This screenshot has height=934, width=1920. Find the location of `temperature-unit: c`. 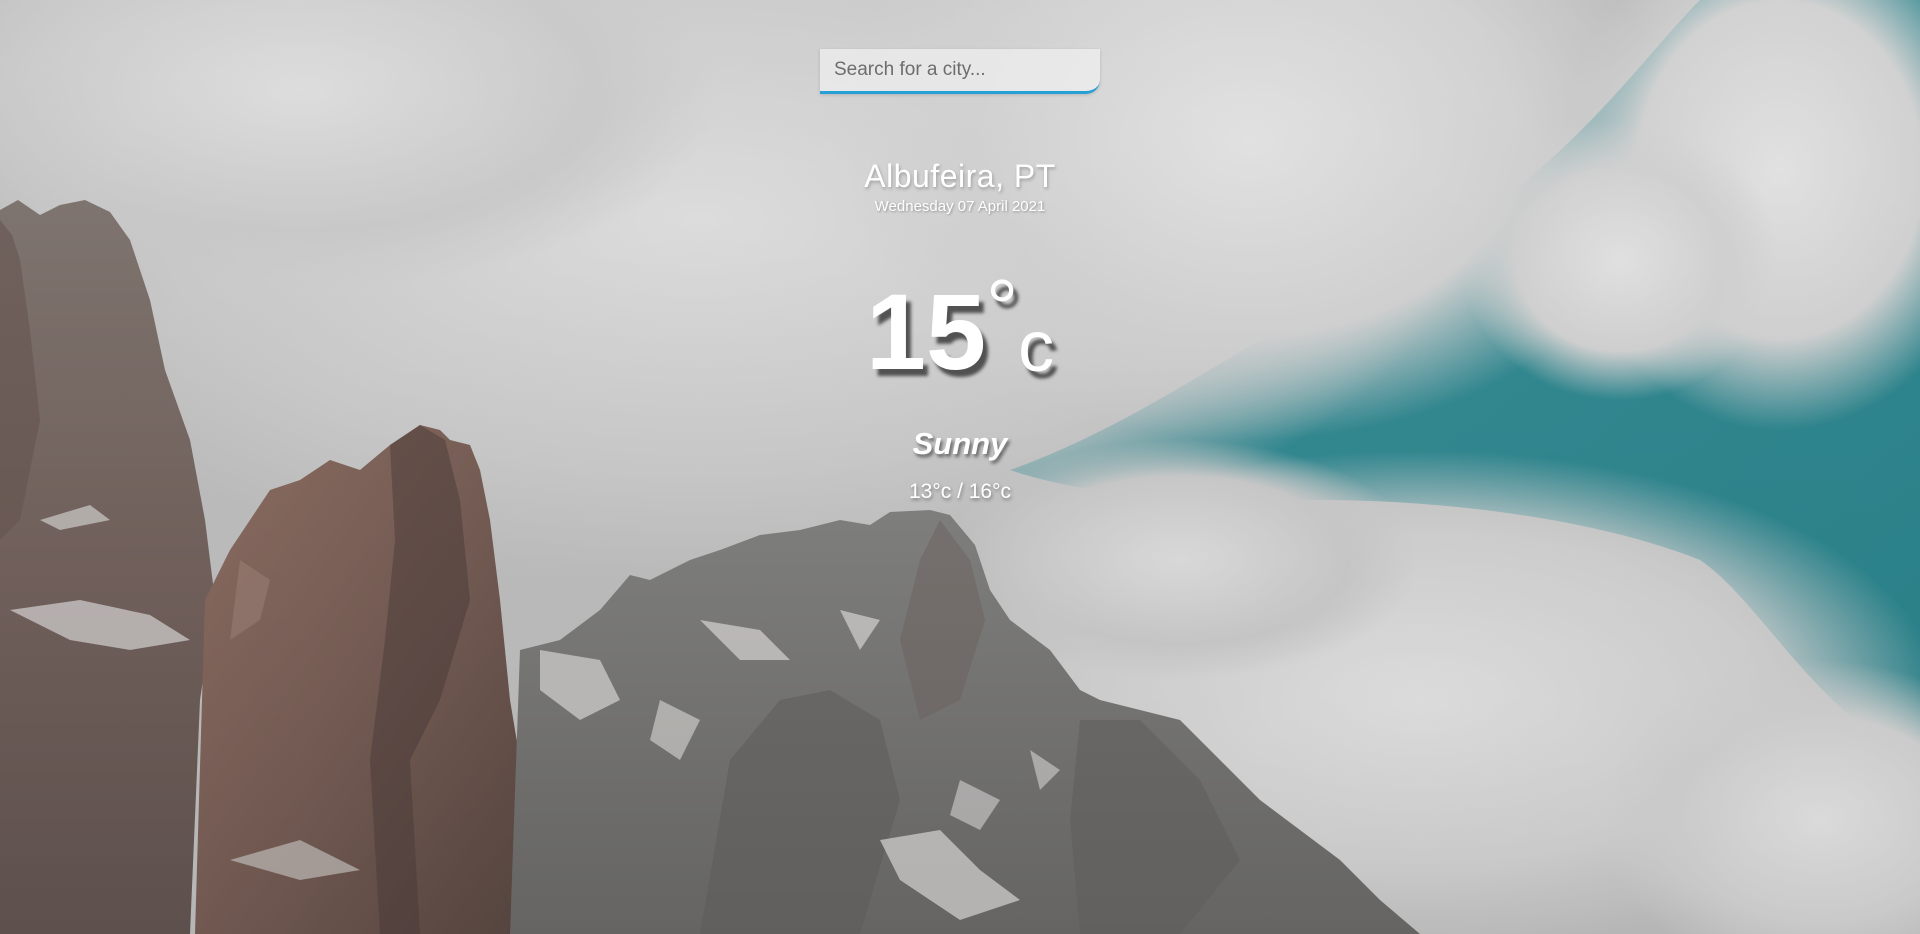

temperature-unit: c is located at coordinates (1036, 347).